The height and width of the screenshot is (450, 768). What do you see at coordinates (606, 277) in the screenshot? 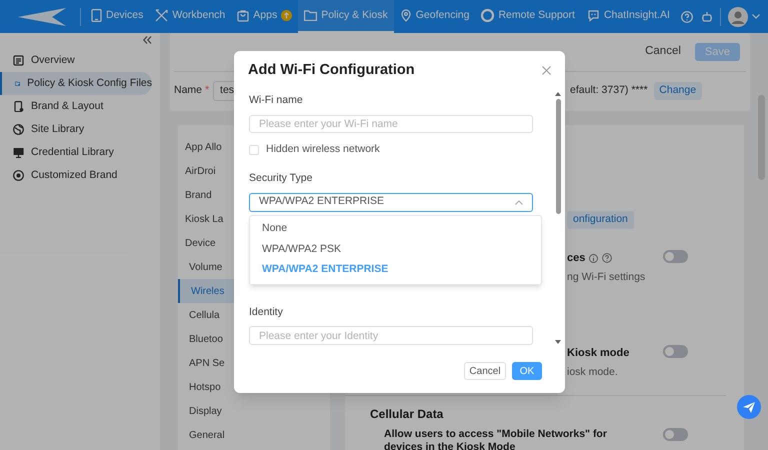
I see `setting-description: ng Wi-Fi settings` at bounding box center [606, 277].